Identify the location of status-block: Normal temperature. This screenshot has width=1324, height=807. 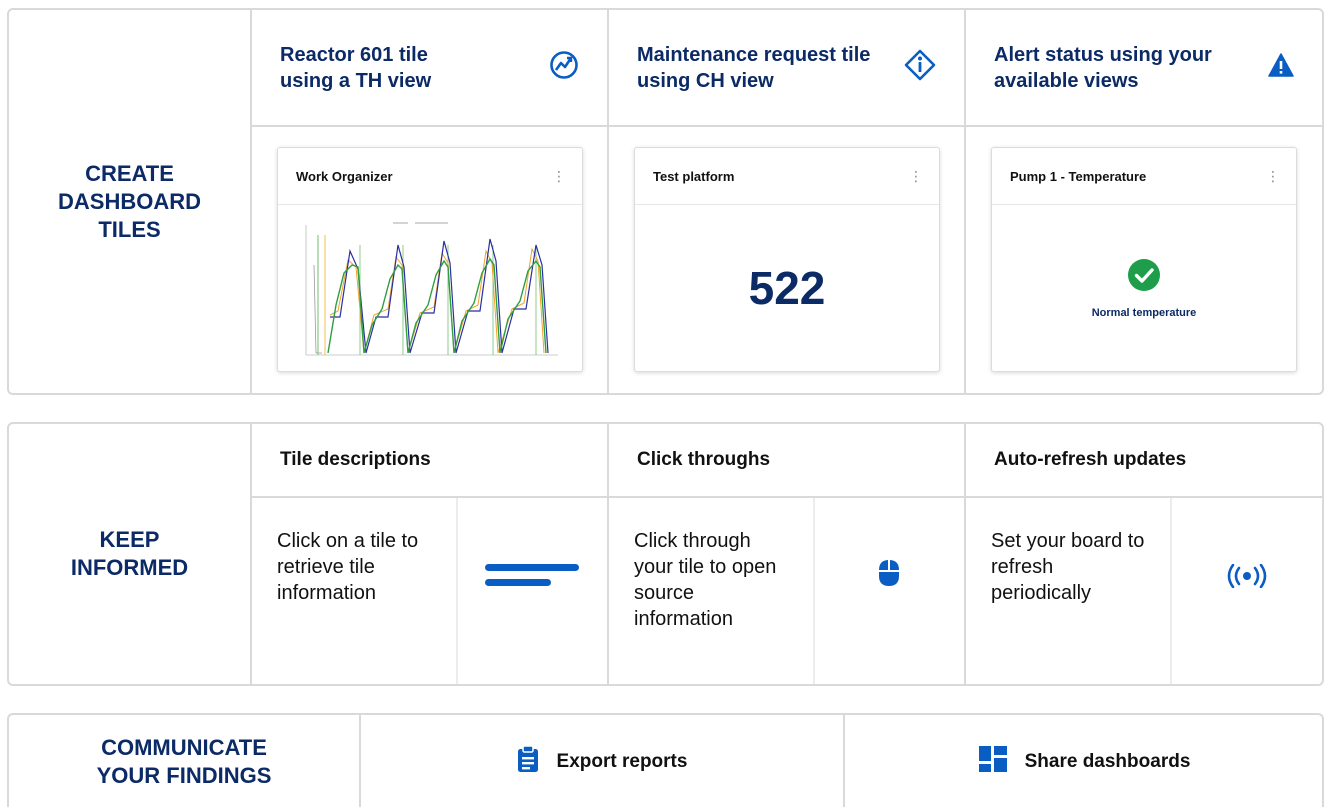
(1144, 288).